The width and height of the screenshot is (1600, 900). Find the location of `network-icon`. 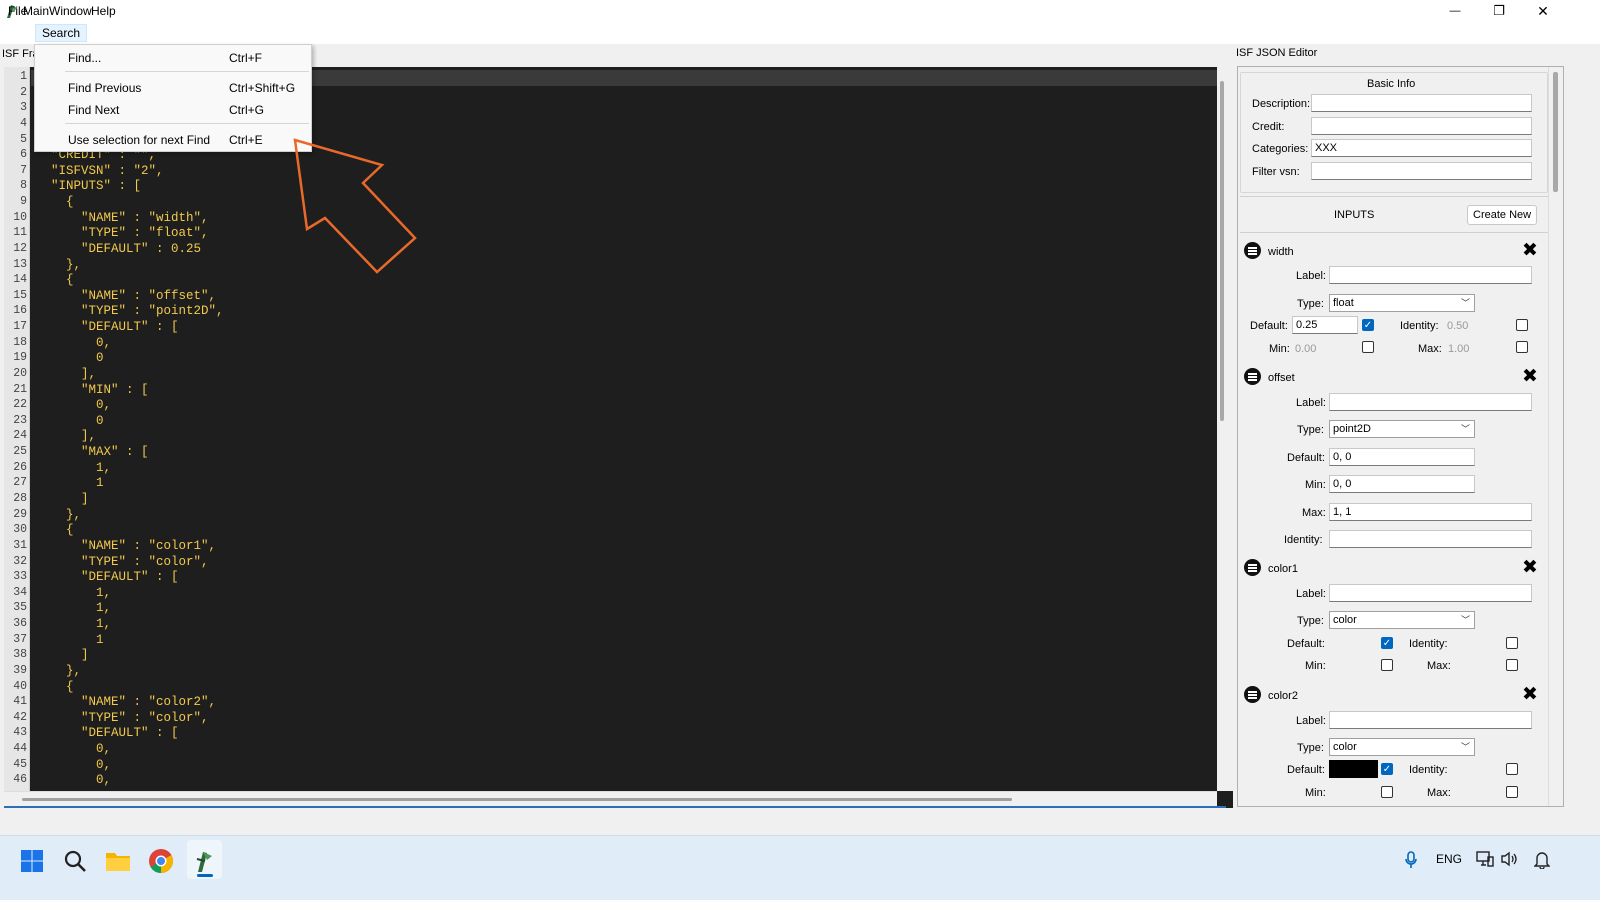

network-icon is located at coordinates (1485, 860).